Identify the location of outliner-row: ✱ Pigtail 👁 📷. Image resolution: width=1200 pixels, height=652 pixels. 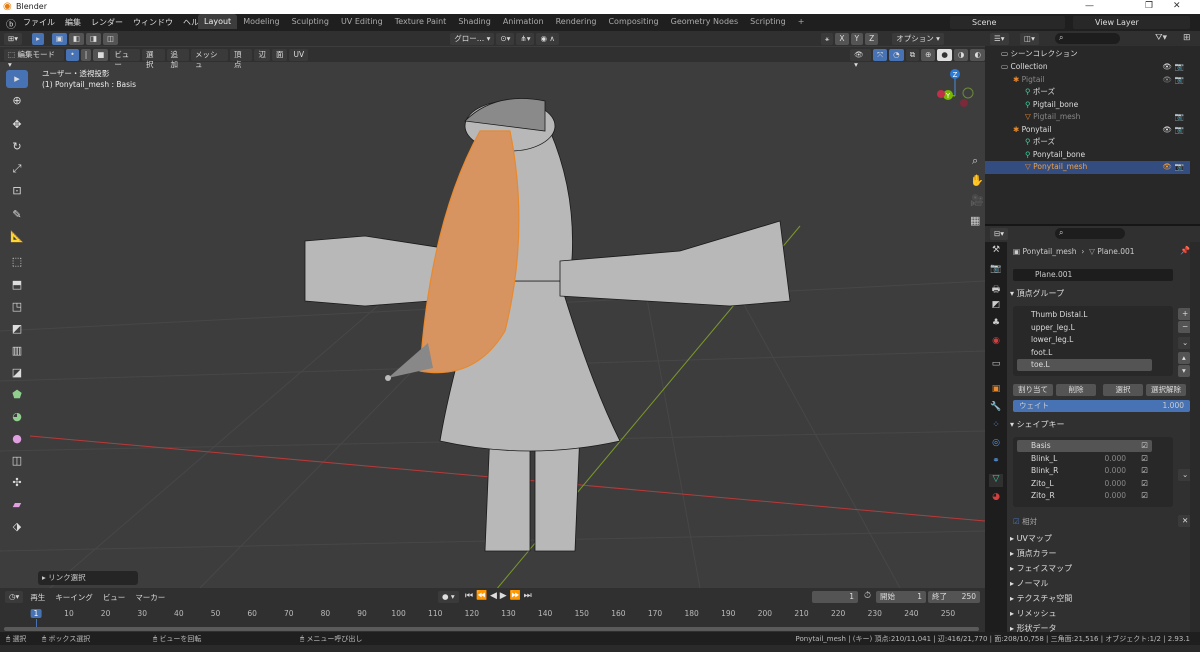
(1087, 80).